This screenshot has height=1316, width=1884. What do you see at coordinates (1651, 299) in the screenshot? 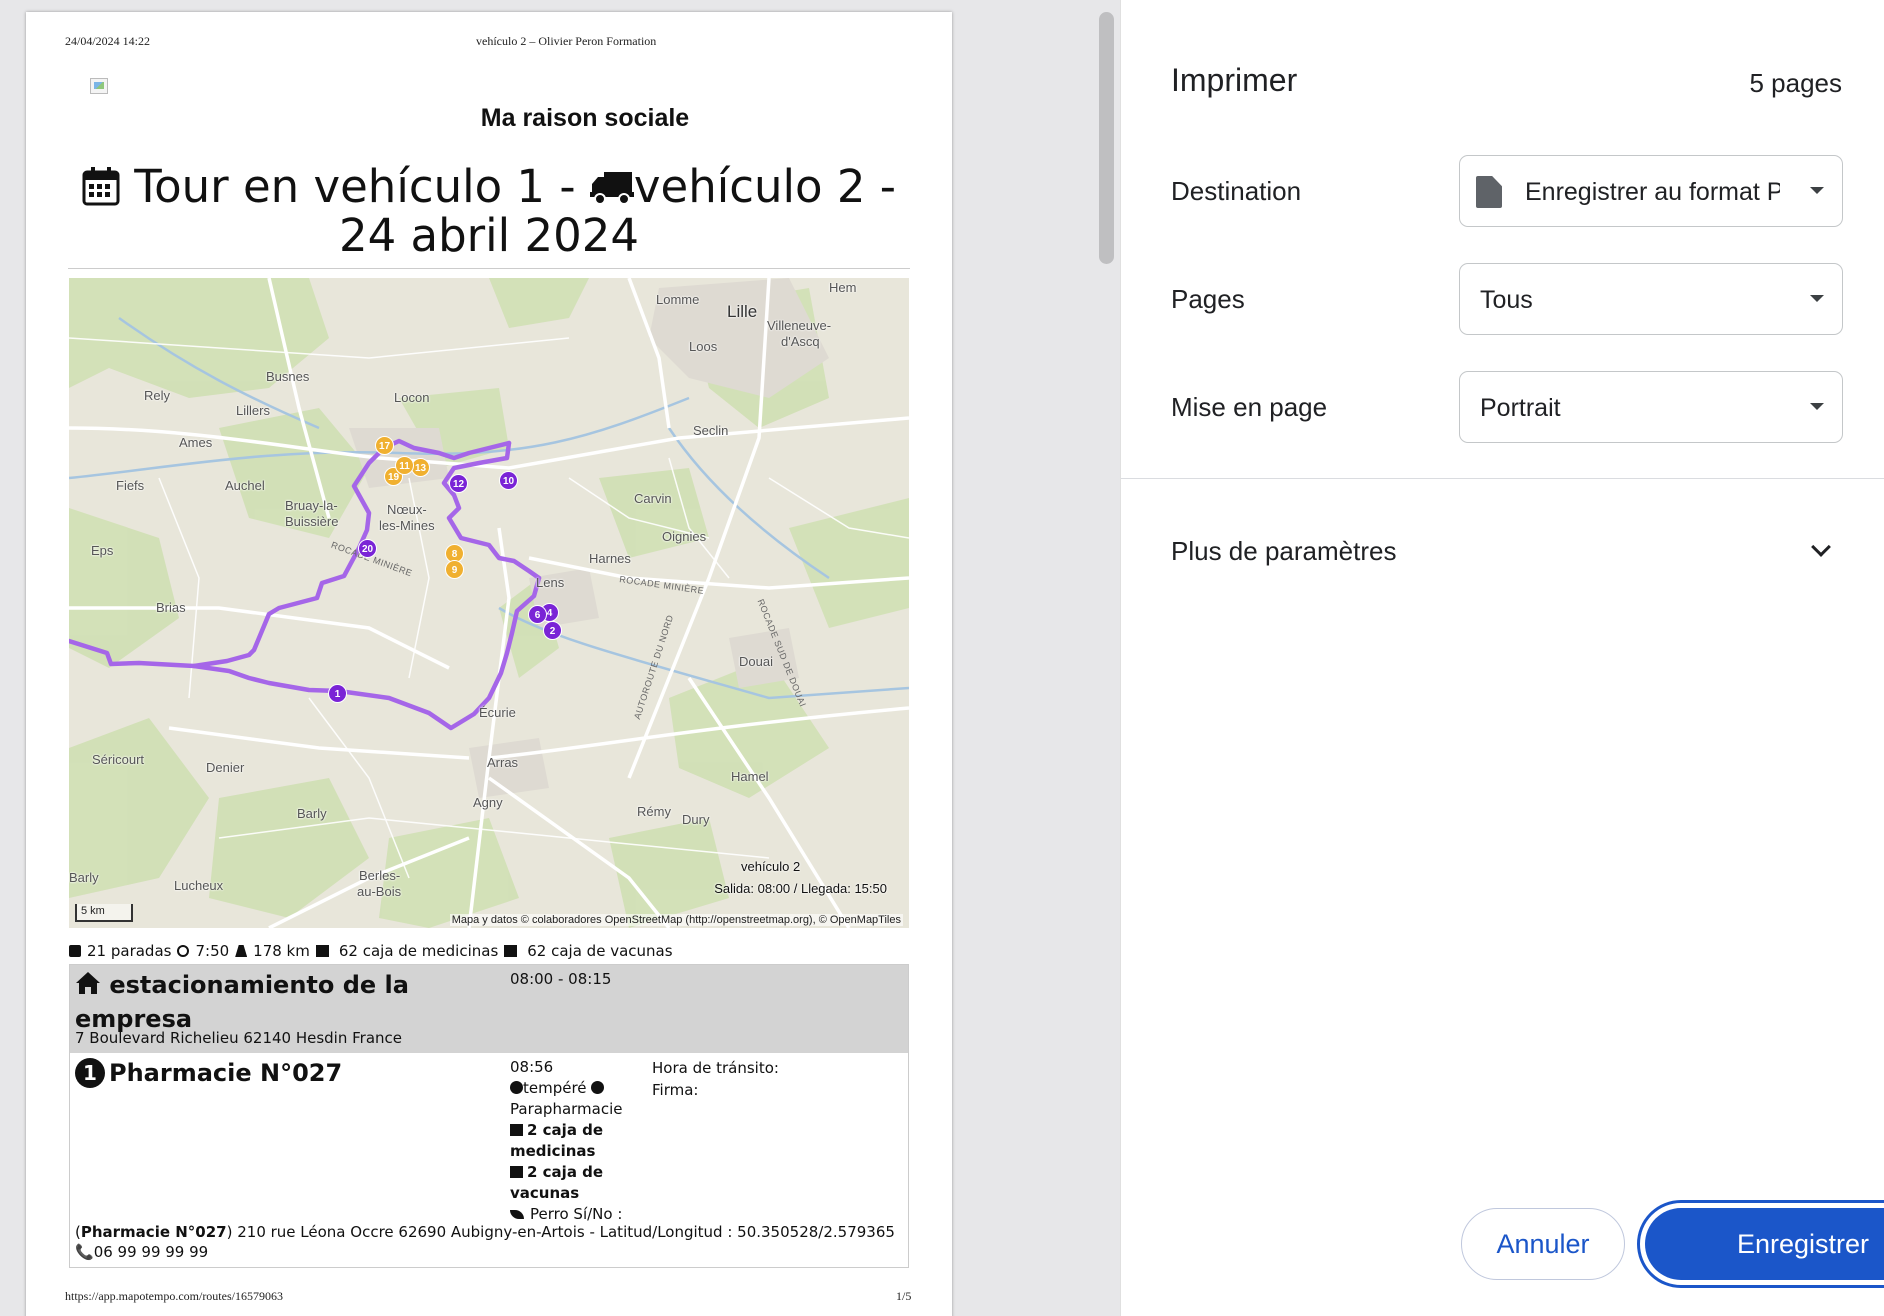
I see `pages-select: Tous` at bounding box center [1651, 299].